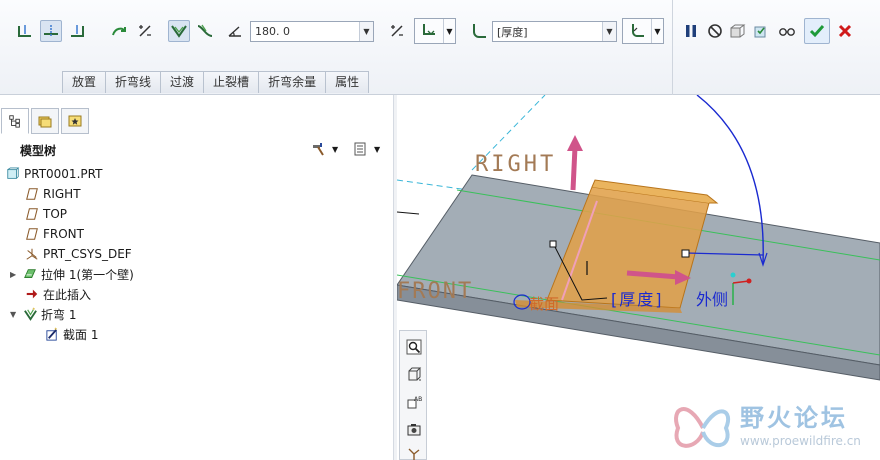 The image size is (880, 460). What do you see at coordinates (715, 31) in the screenshot?
I see `no-preview-button` at bounding box center [715, 31].